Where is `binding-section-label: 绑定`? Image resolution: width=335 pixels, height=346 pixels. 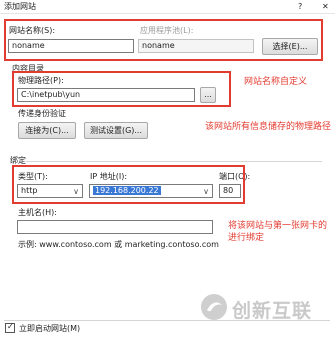
binding-section-label: 绑定 is located at coordinates (18, 160).